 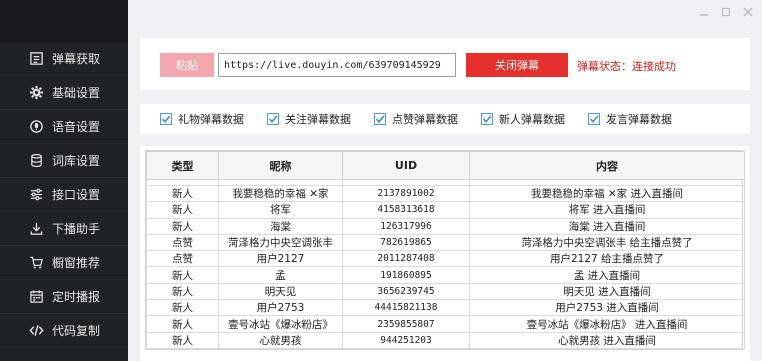 I want to click on cell-uid: 2011287408, so click(x=406, y=259).